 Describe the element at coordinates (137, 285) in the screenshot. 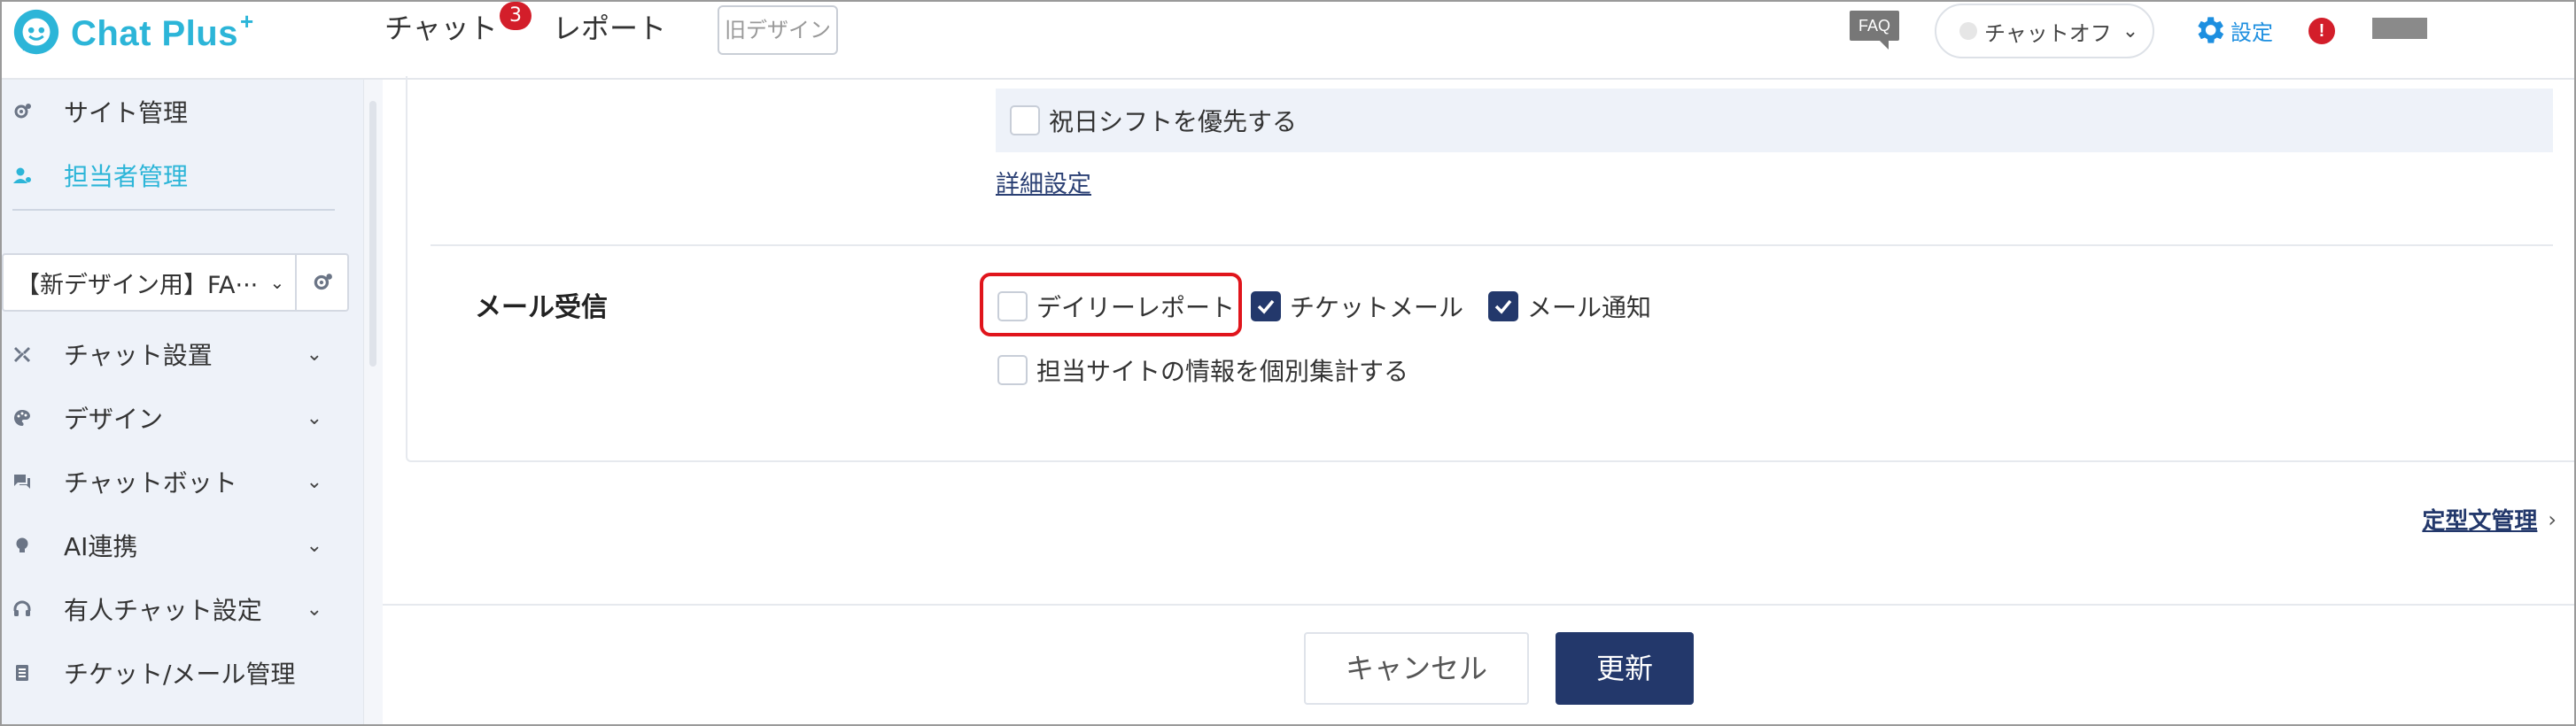

I see `site-select-value: 【新デザイン用】FA···` at that location.